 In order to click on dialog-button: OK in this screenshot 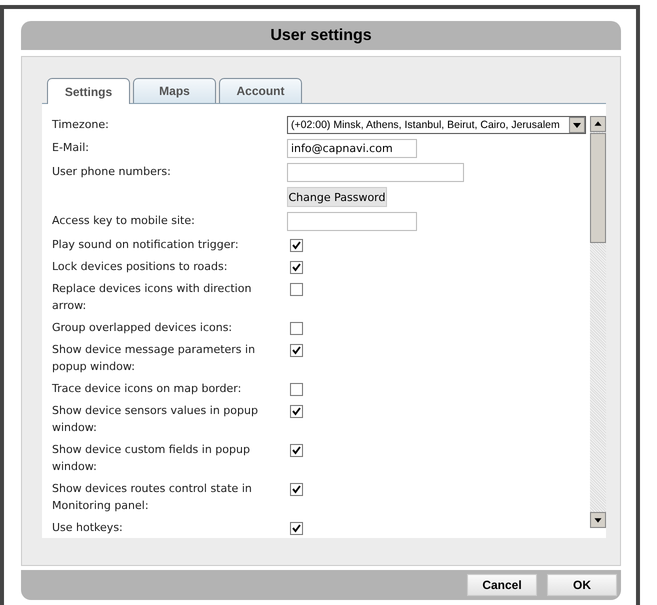, I will do `click(582, 585)`.